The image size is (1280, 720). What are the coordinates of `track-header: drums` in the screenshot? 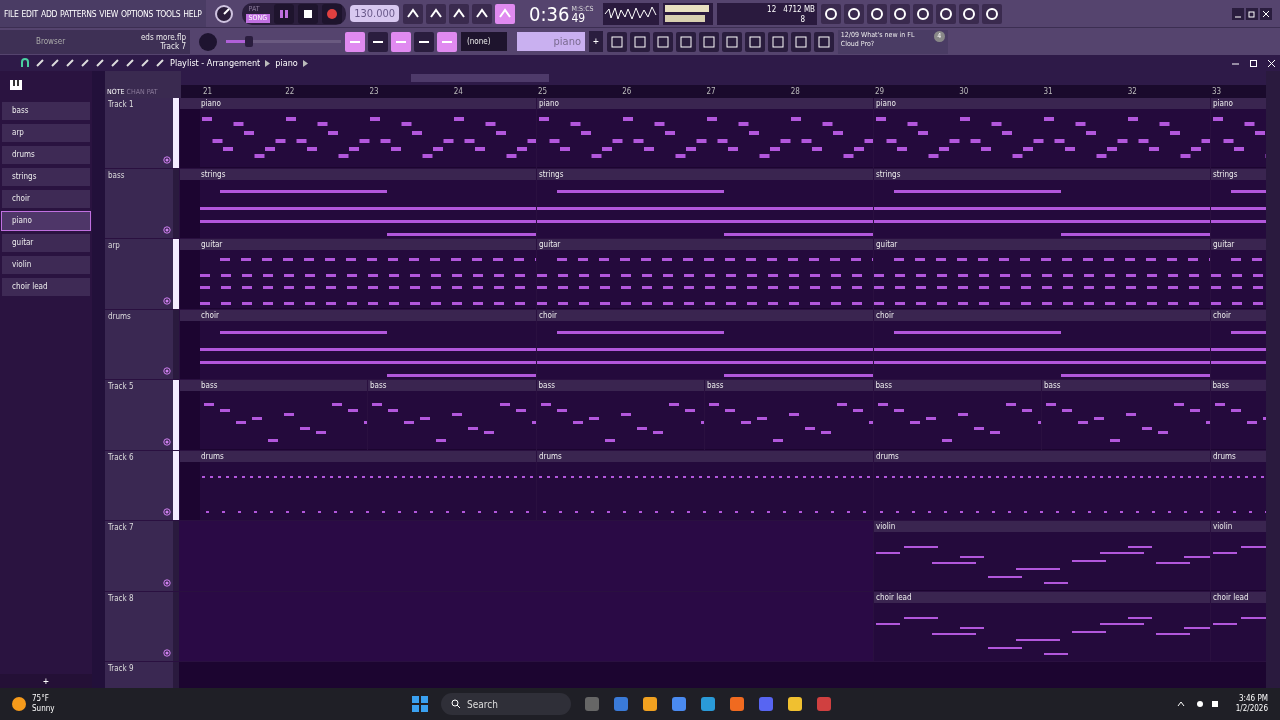 It's located at (139, 344).